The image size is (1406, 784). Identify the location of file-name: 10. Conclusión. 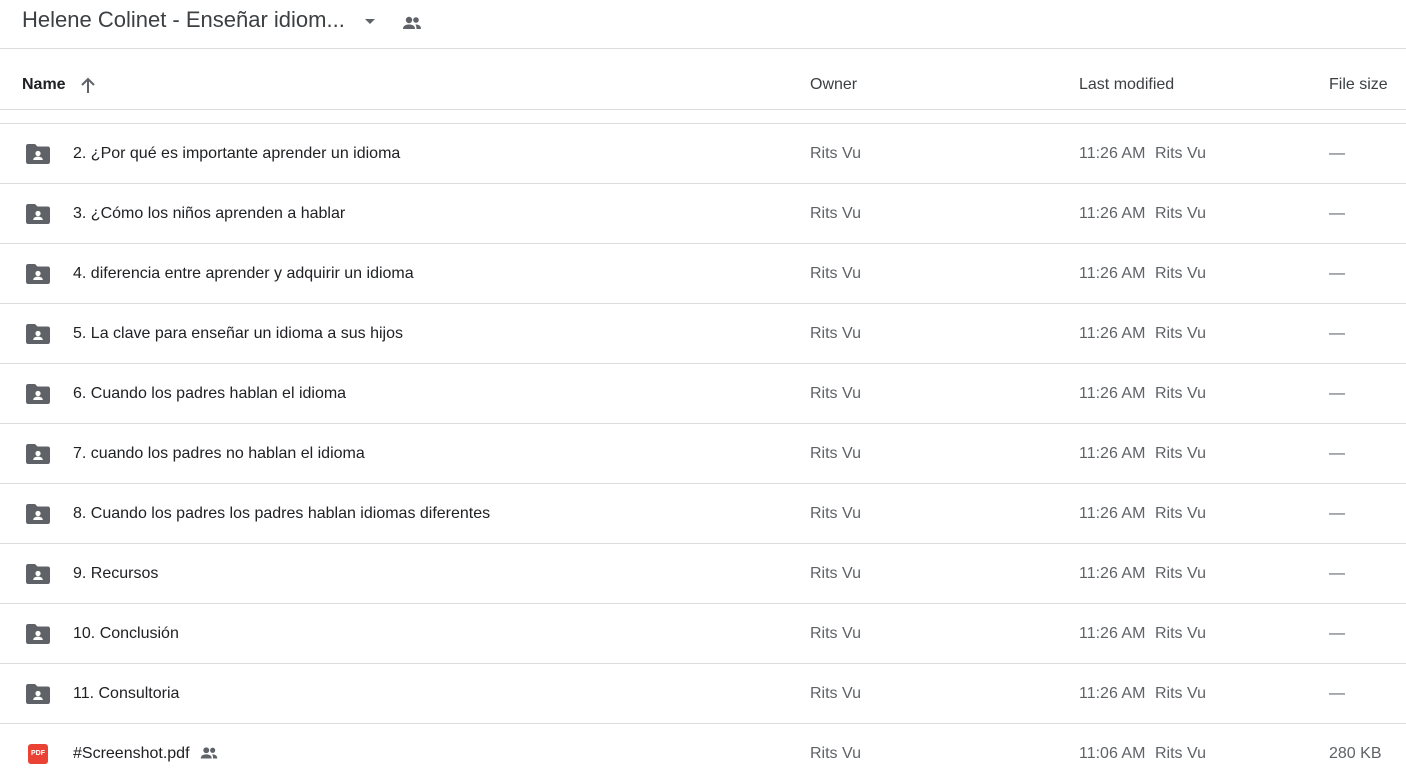
(126, 634).